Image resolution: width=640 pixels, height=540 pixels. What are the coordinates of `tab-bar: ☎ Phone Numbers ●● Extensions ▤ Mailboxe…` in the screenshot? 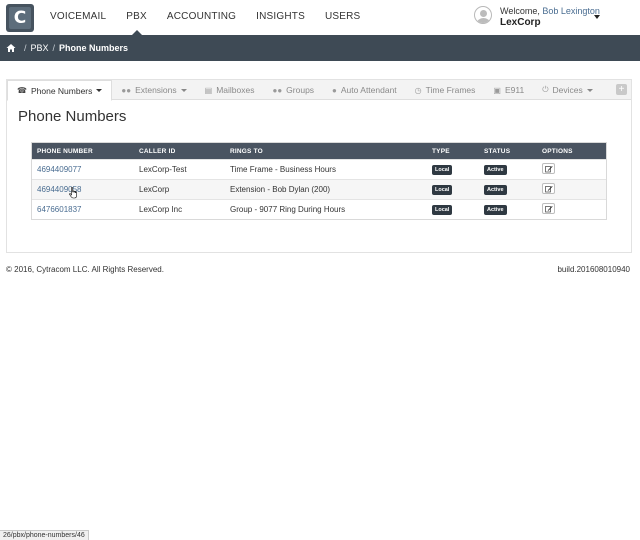 It's located at (319, 90).